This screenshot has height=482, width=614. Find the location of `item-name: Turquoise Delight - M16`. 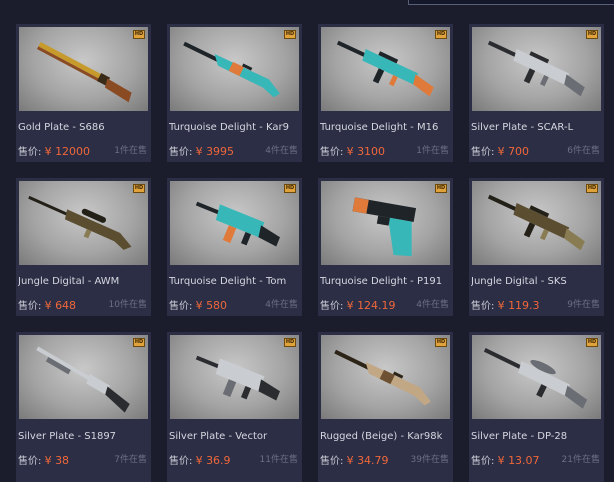

item-name: Turquoise Delight - M16 is located at coordinates (379, 127).